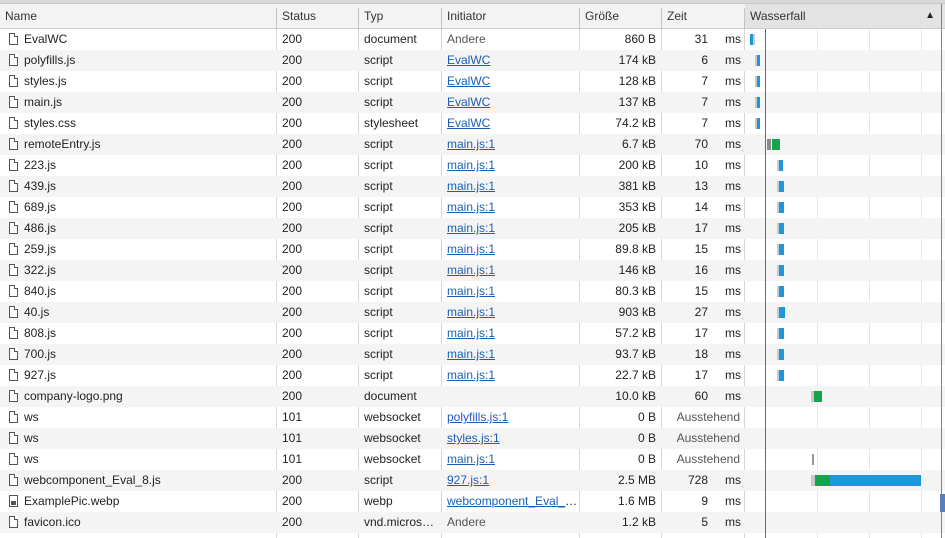 The width and height of the screenshot is (945, 538). Describe the element at coordinates (402, 522) in the screenshot. I see `request-type: vnd.microsoft.icon` at that location.